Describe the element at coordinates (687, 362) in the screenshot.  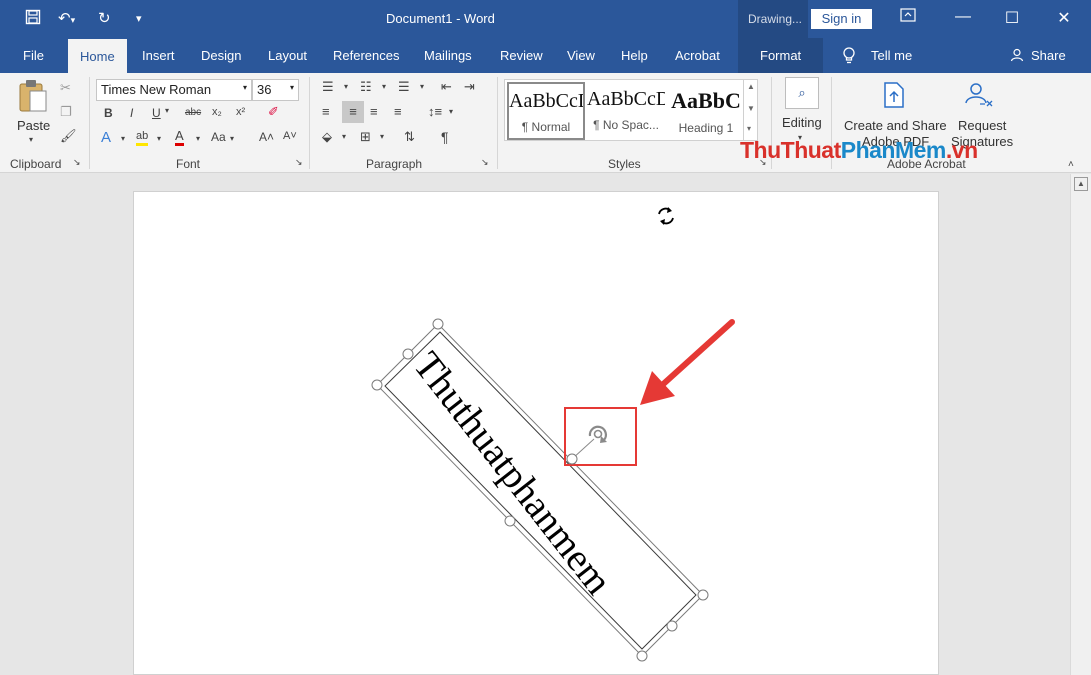
I see `red-arrow` at that location.